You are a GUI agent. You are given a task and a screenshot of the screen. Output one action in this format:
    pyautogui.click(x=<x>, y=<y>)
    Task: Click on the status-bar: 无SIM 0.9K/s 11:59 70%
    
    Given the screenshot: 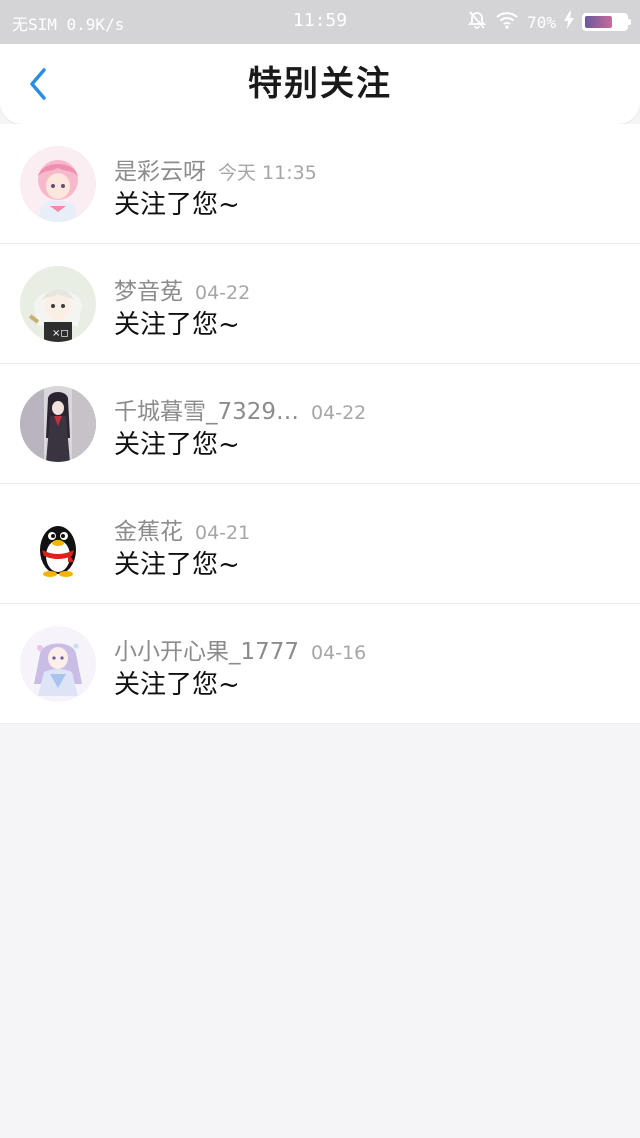 What is the action you would take?
    pyautogui.click(x=320, y=22)
    